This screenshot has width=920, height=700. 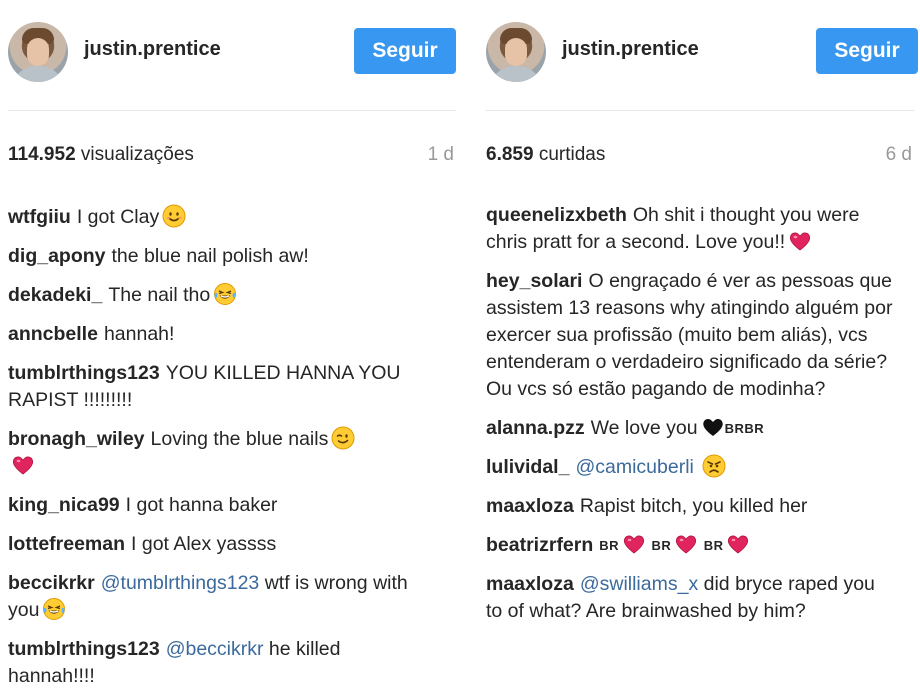 What do you see at coordinates (53, 334) in the screenshot?
I see `comment-username: anncbelle` at bounding box center [53, 334].